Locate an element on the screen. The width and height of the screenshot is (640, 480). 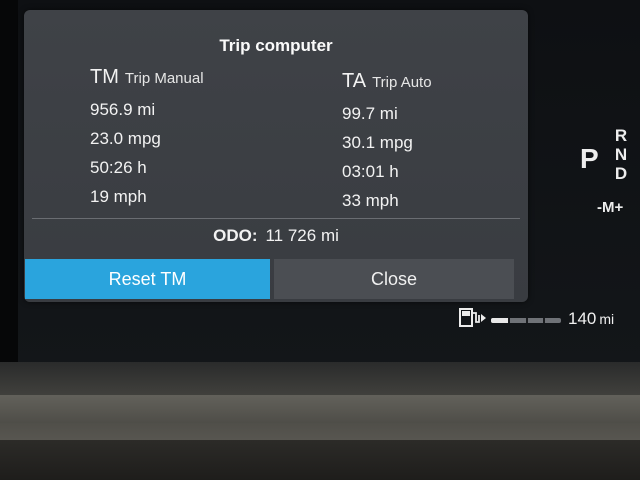
trip-manual-distance: 956.9 mi is located at coordinates (123, 109).